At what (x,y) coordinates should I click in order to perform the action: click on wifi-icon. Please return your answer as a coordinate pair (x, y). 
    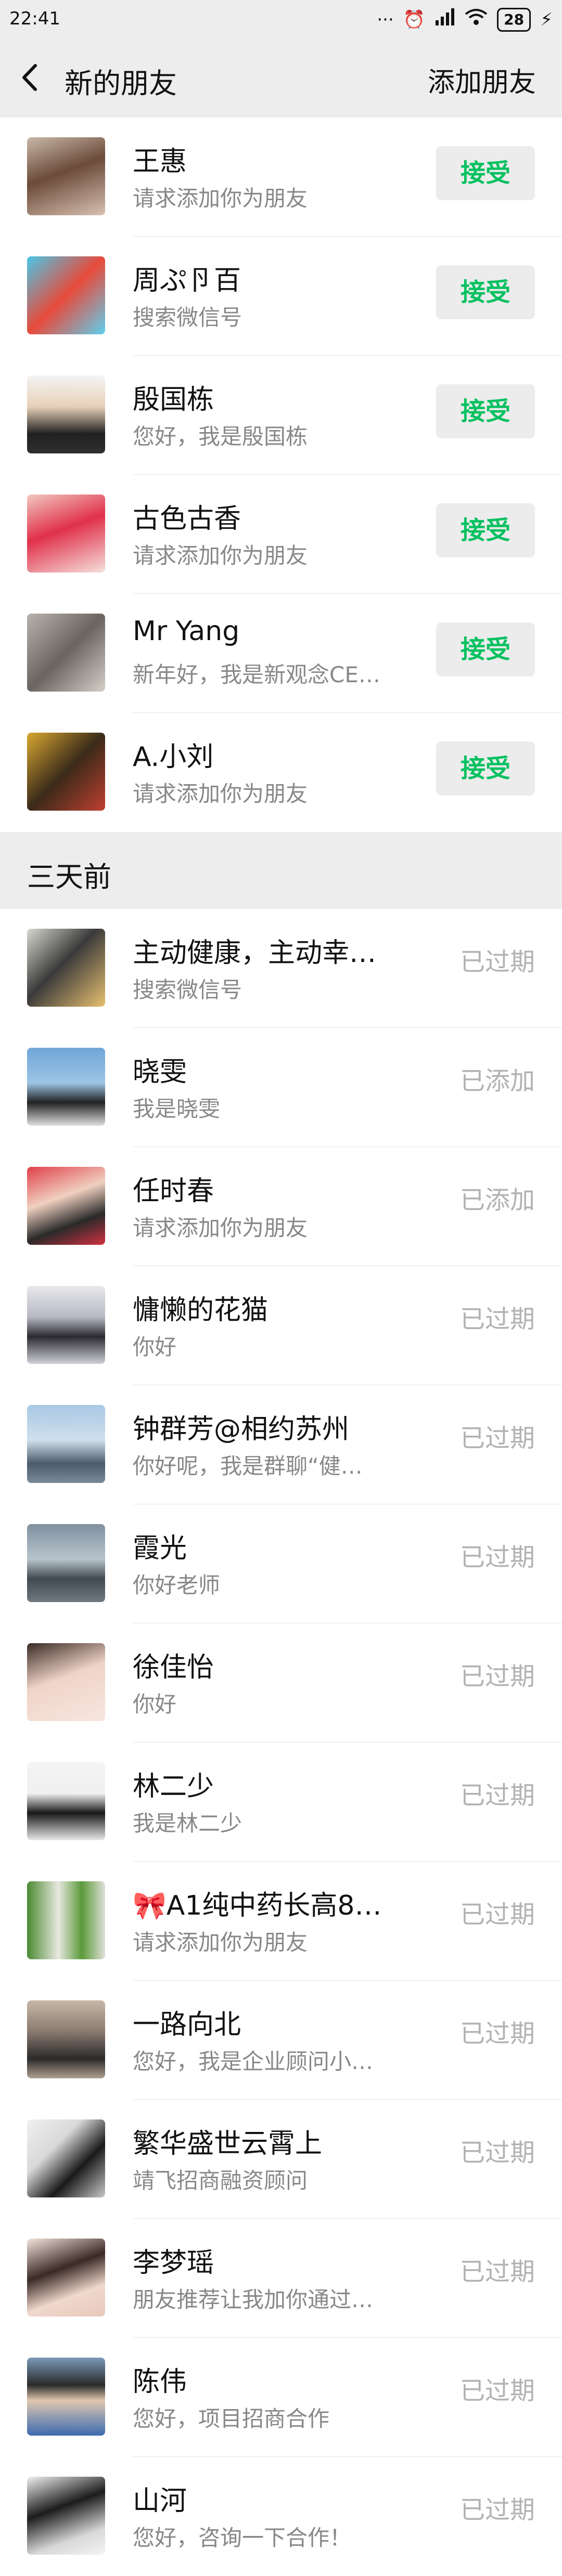
    Looking at the image, I should click on (476, 19).